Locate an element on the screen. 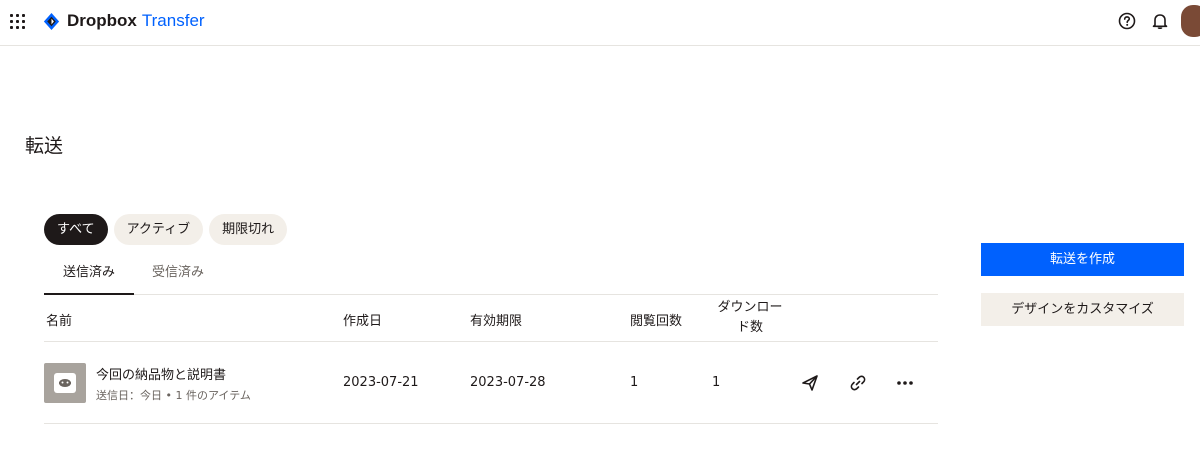 Image resolution: width=1200 pixels, height=474 pixels. filter-chips: すべて アクティブ 期限切れ is located at coordinates (166, 229).